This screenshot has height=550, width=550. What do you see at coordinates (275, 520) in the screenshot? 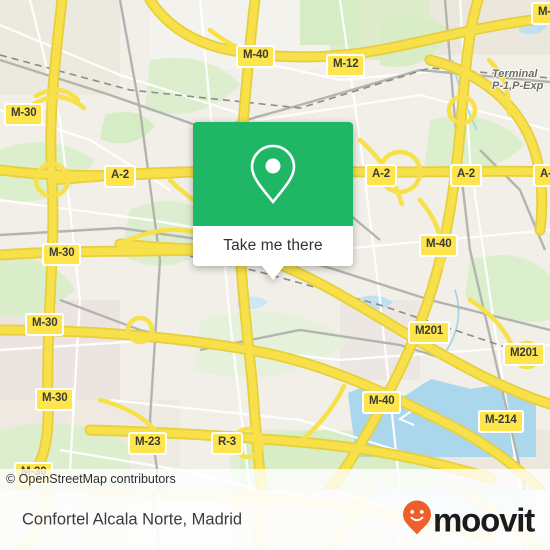
I see `footer-bar: Confortel Alcala Norte, Madrid moovit` at bounding box center [275, 520].